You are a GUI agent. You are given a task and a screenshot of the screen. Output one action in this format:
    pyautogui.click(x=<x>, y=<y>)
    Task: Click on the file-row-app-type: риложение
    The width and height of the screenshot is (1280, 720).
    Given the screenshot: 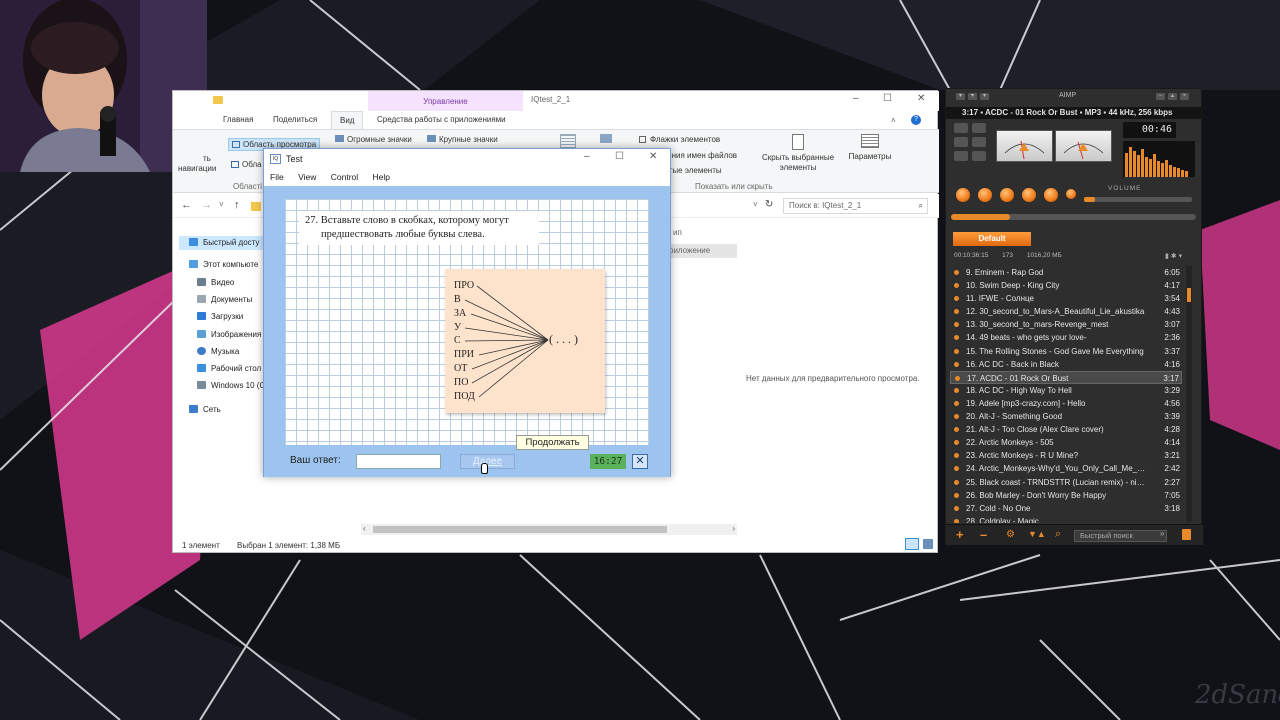 What is the action you would take?
    pyautogui.click(x=703, y=251)
    